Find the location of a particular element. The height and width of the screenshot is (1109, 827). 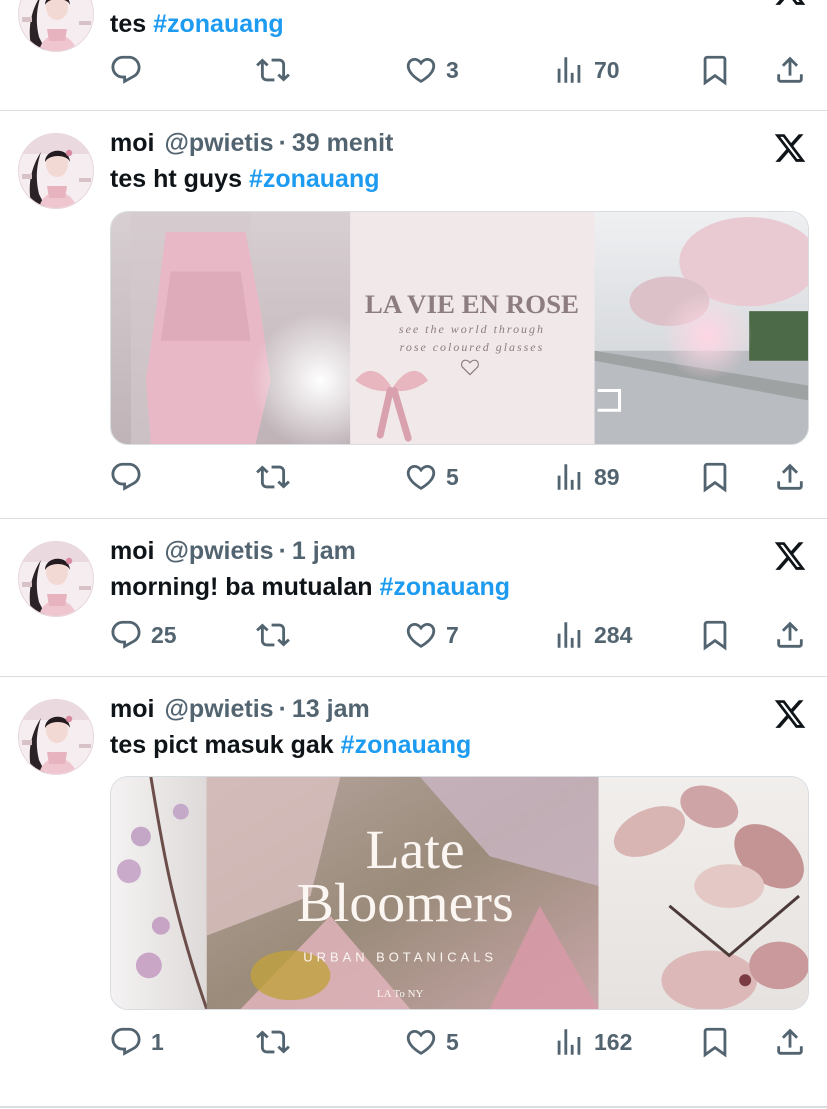

like-count: 3 is located at coordinates (452, 69).